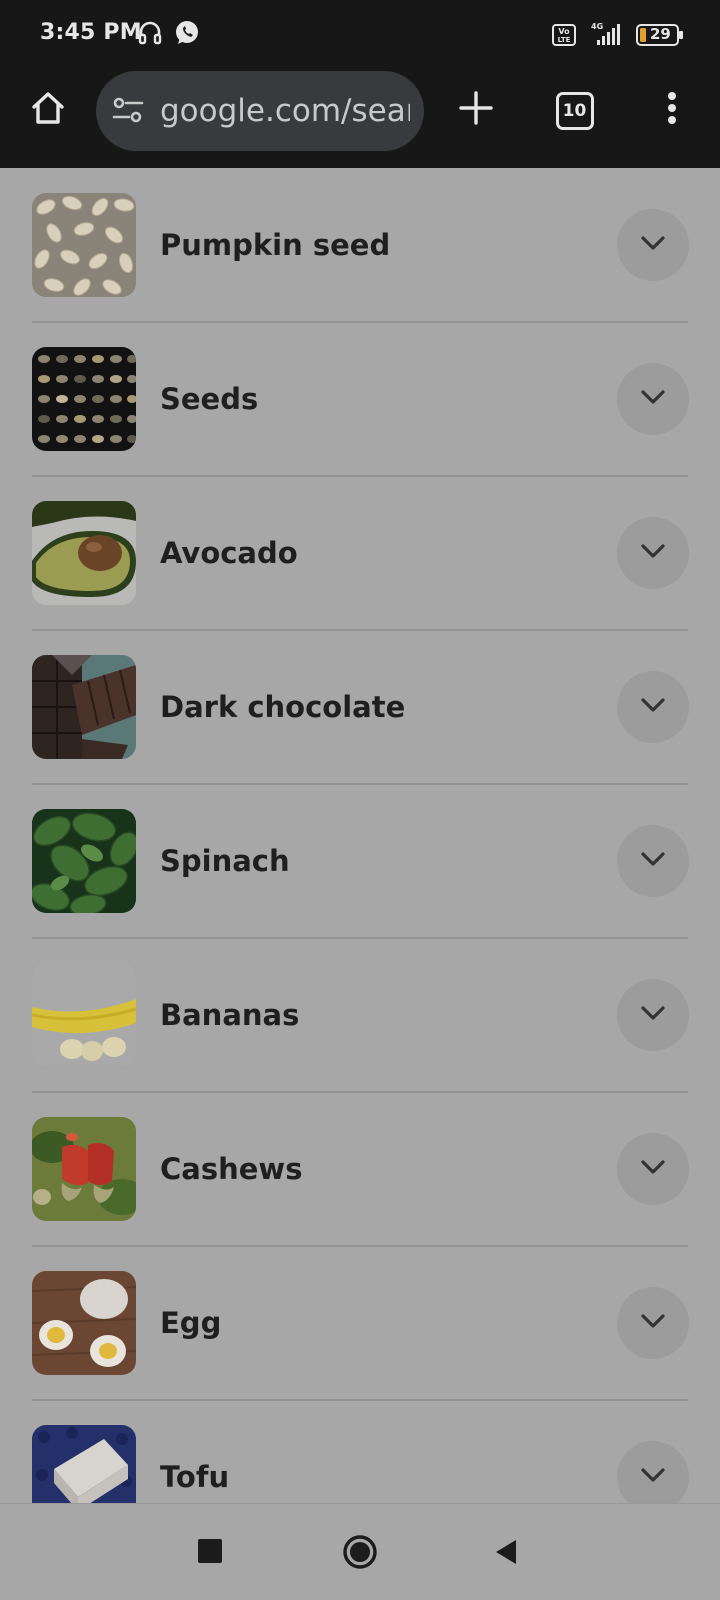  I want to click on list-item: Avocado, so click(360, 553).